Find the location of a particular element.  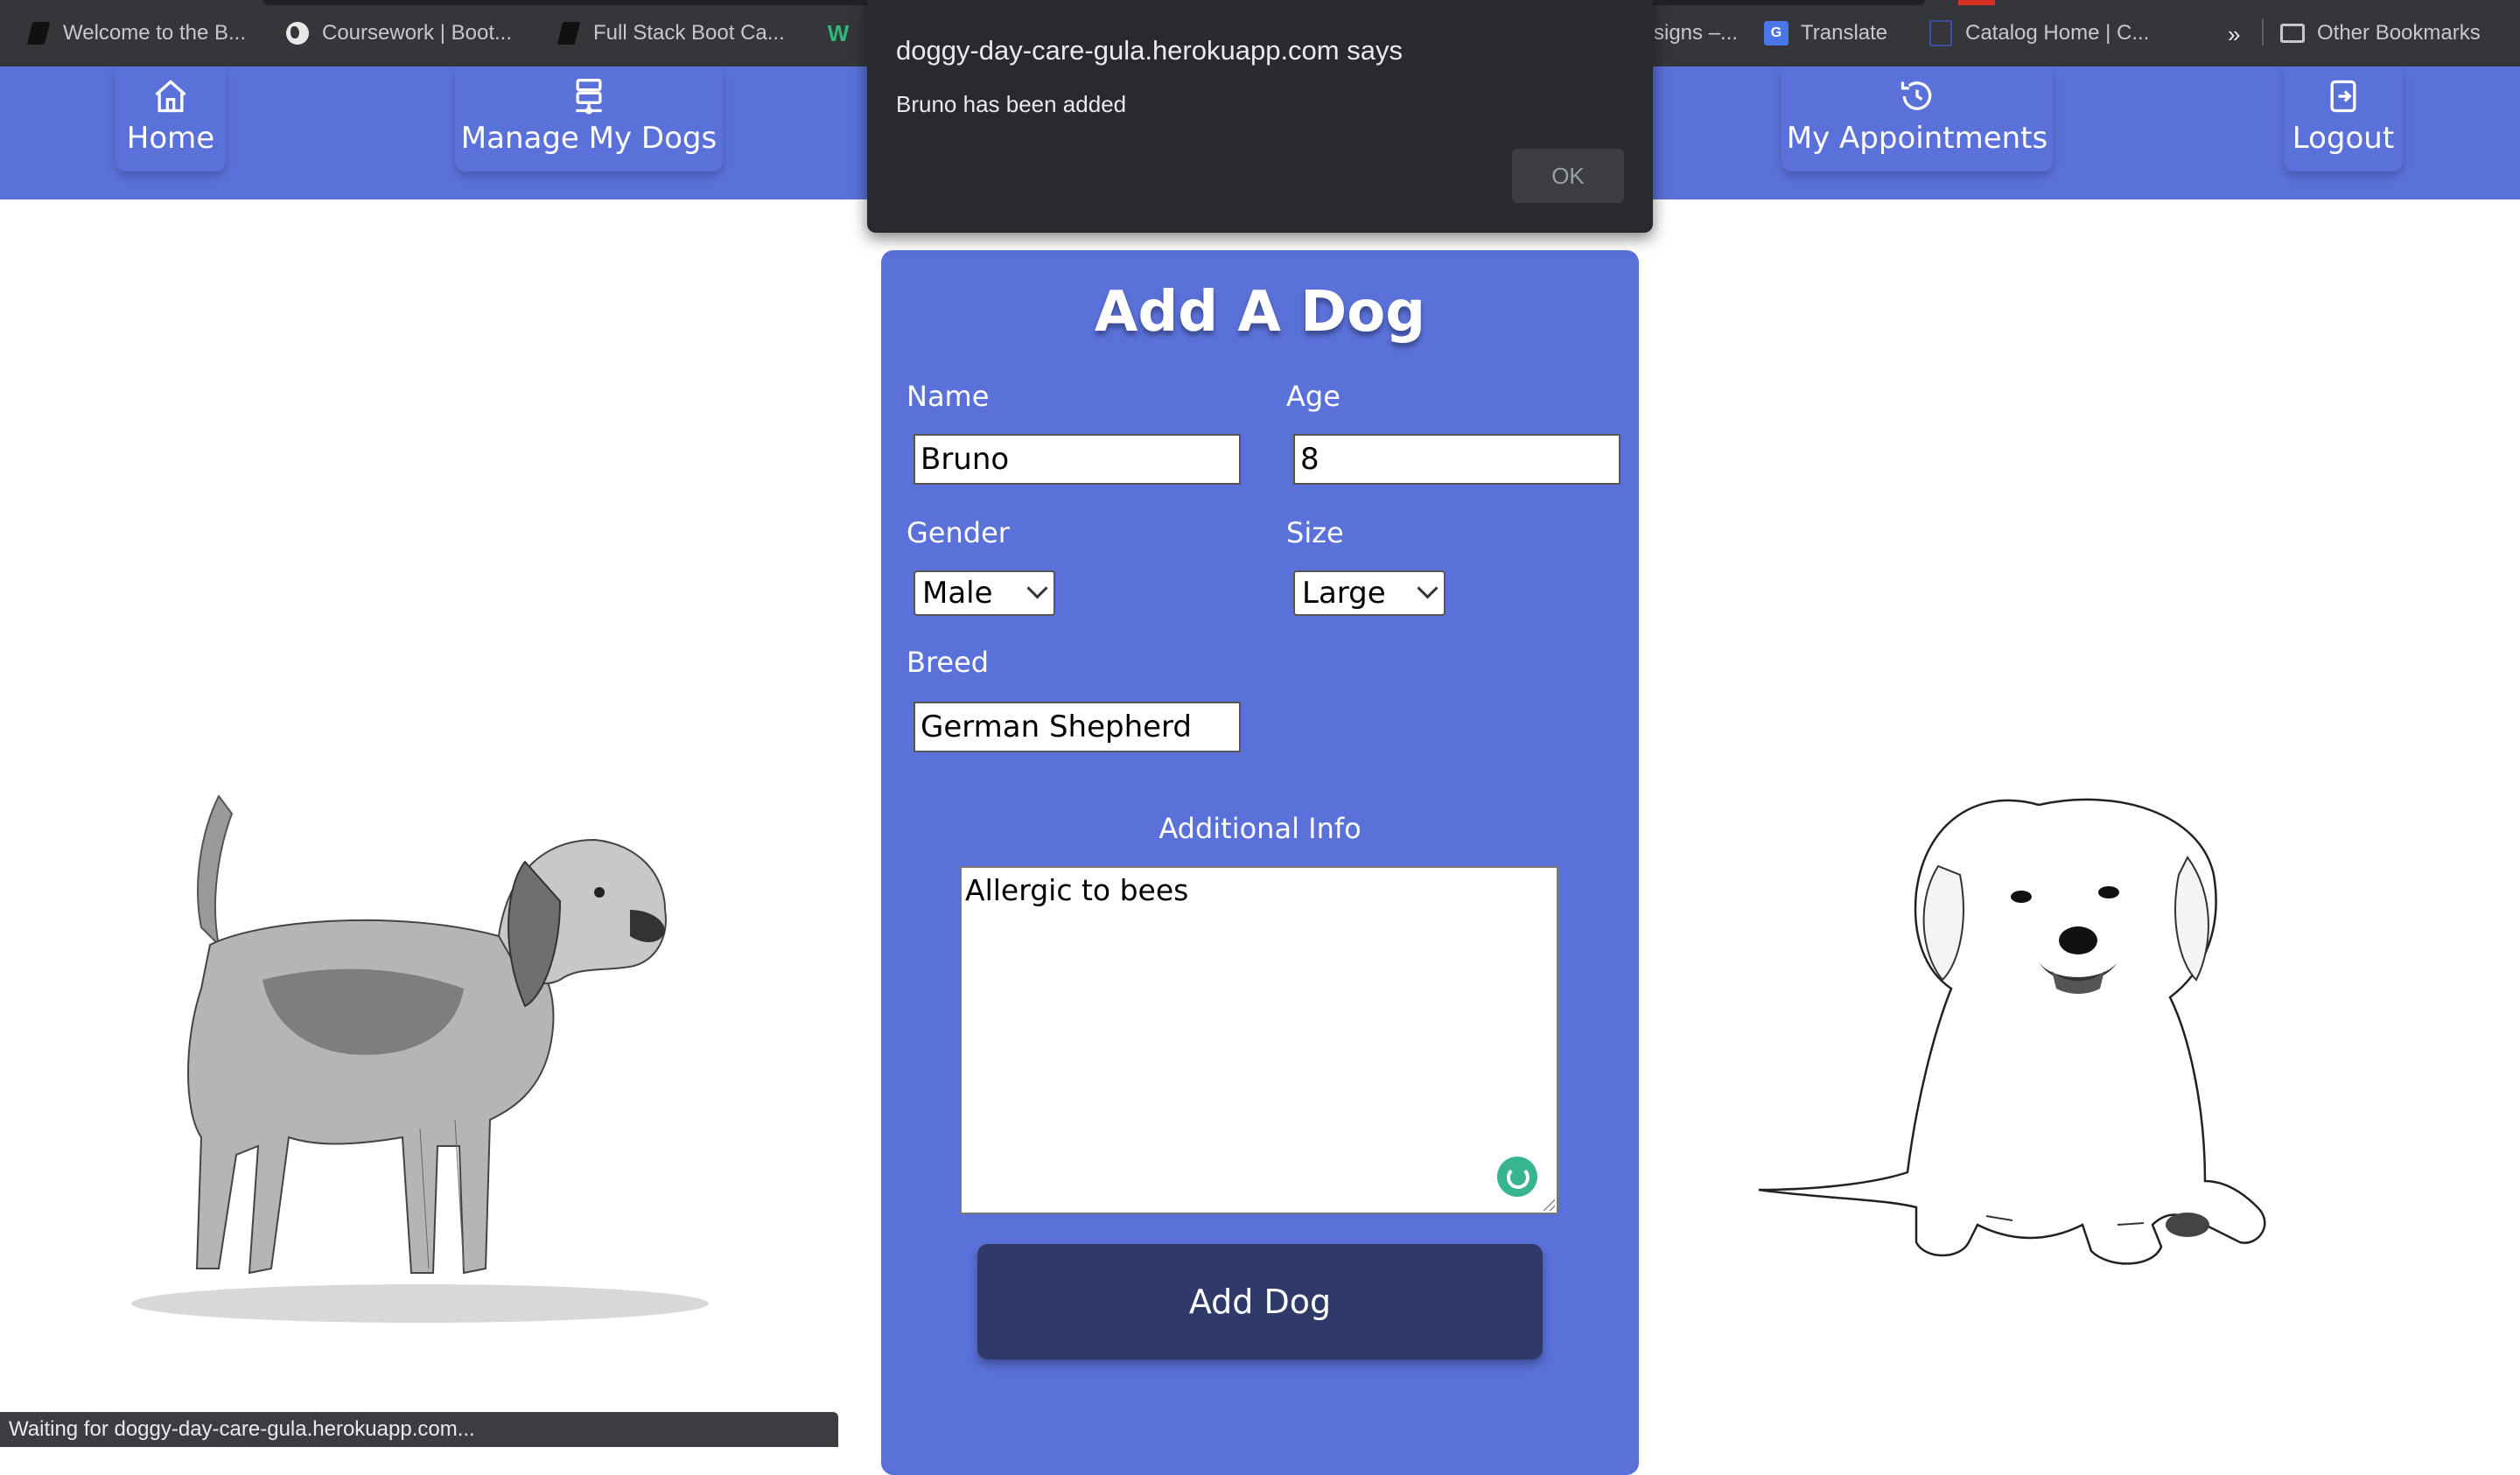

gender-label: Gender is located at coordinates (958, 532).